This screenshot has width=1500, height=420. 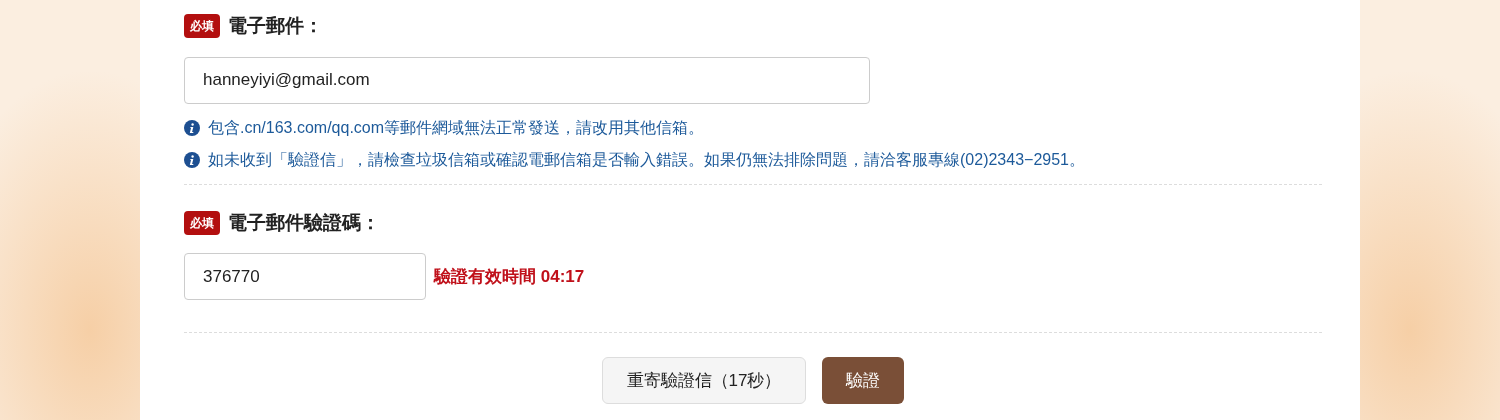 What do you see at coordinates (863, 380) in the screenshot?
I see `verify-button: 驗證` at bounding box center [863, 380].